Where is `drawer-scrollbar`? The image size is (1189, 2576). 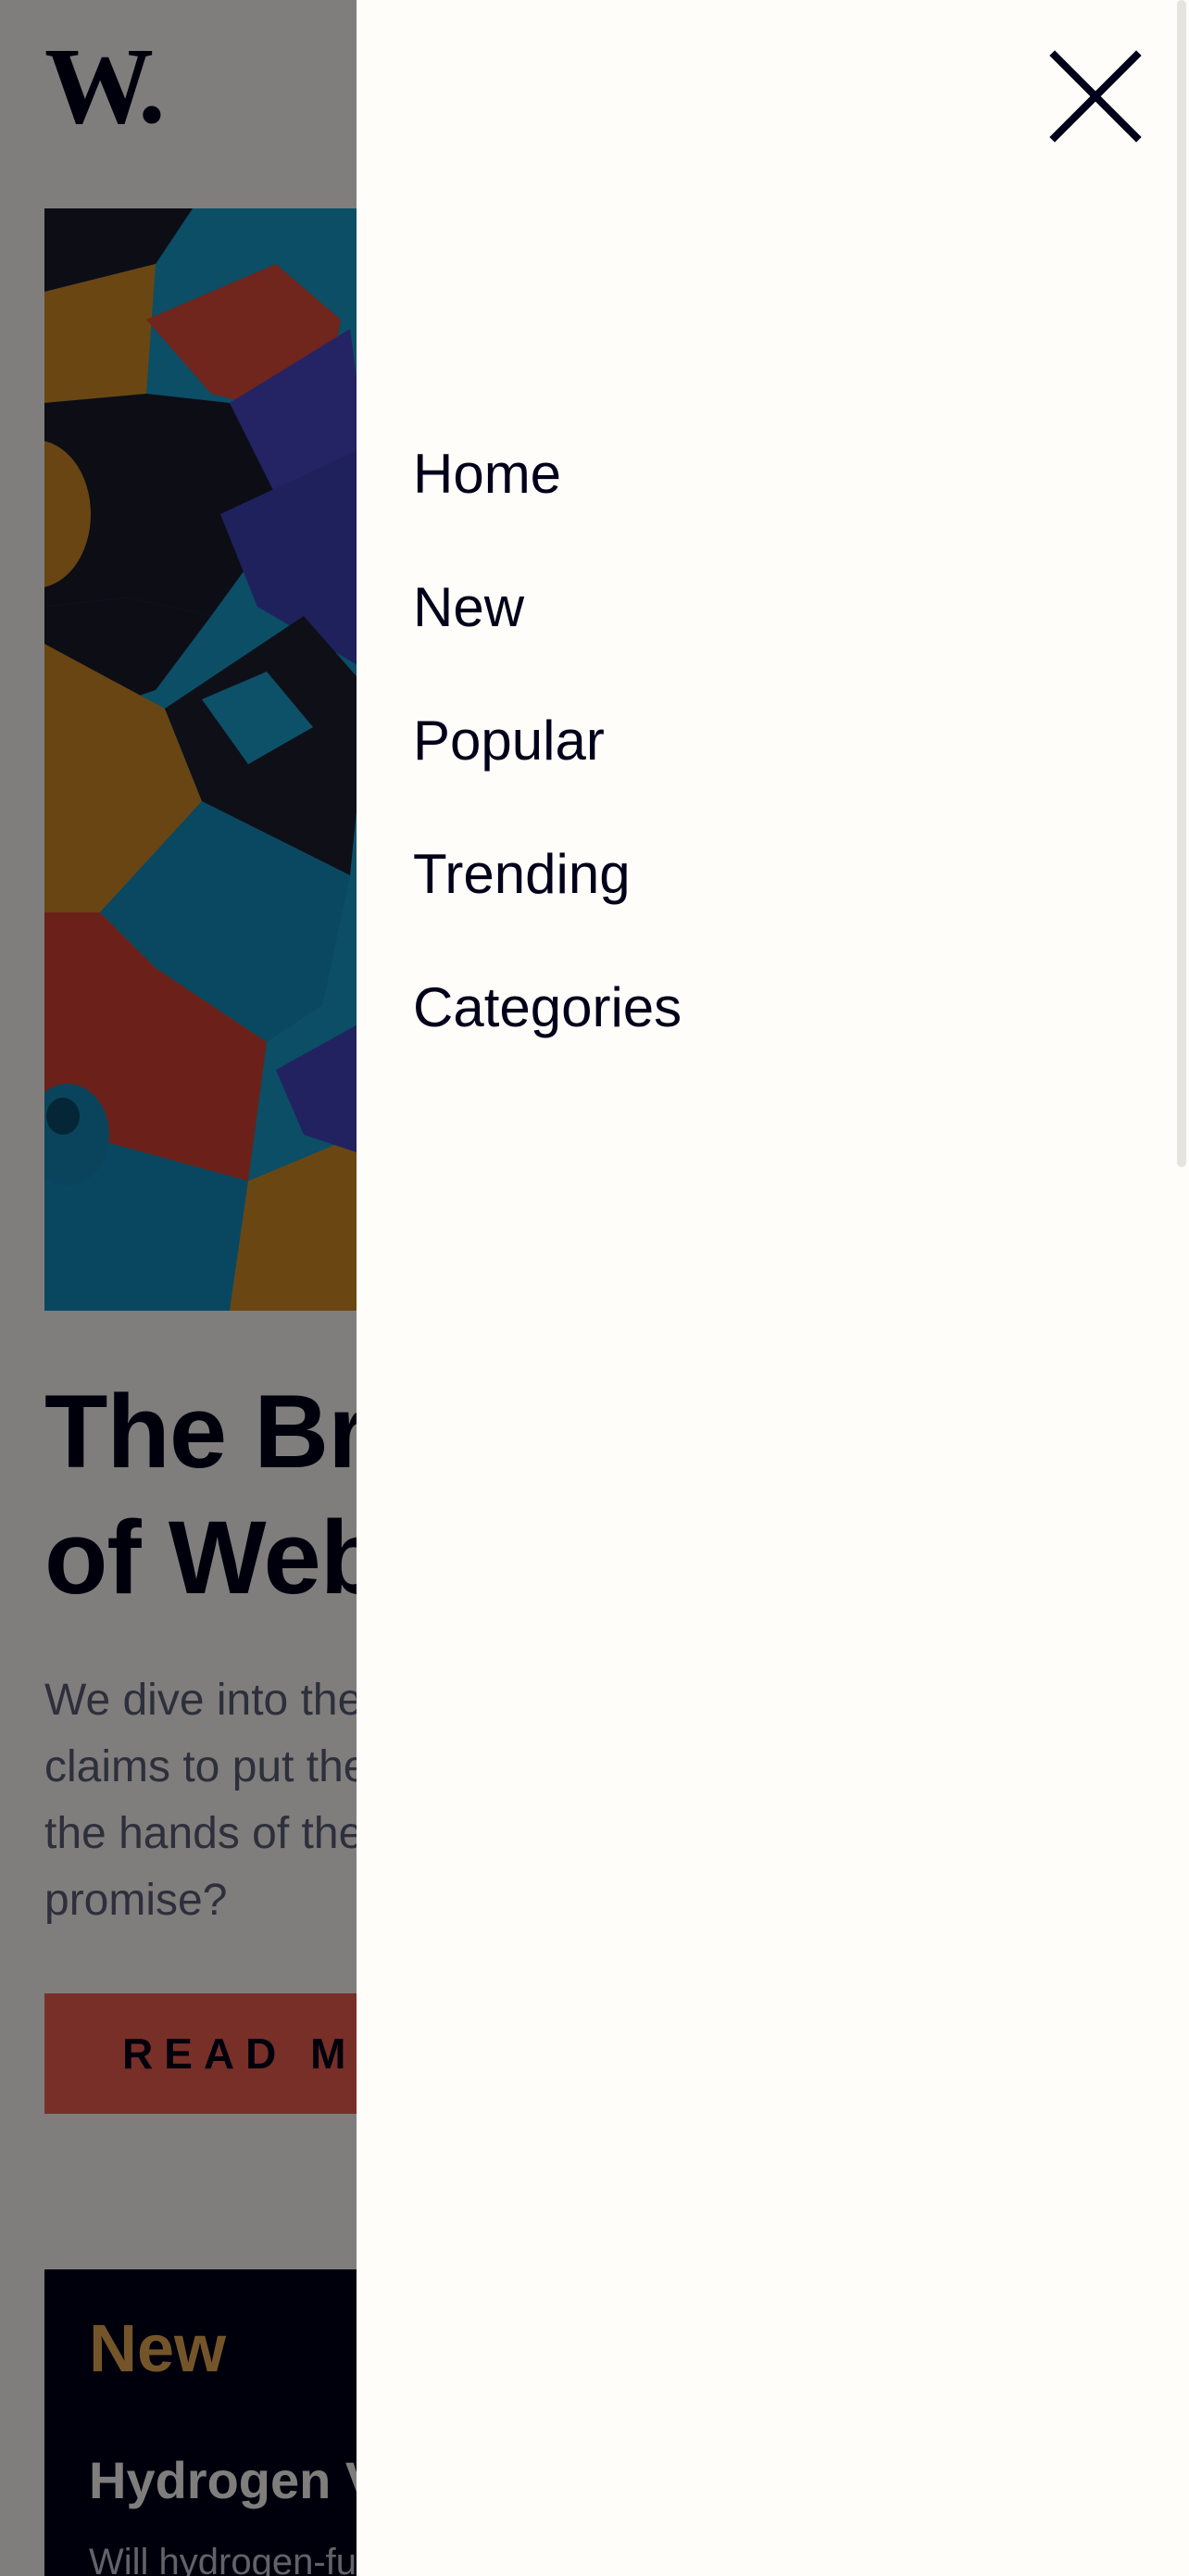
drawer-scrollbar is located at coordinates (1181, 583).